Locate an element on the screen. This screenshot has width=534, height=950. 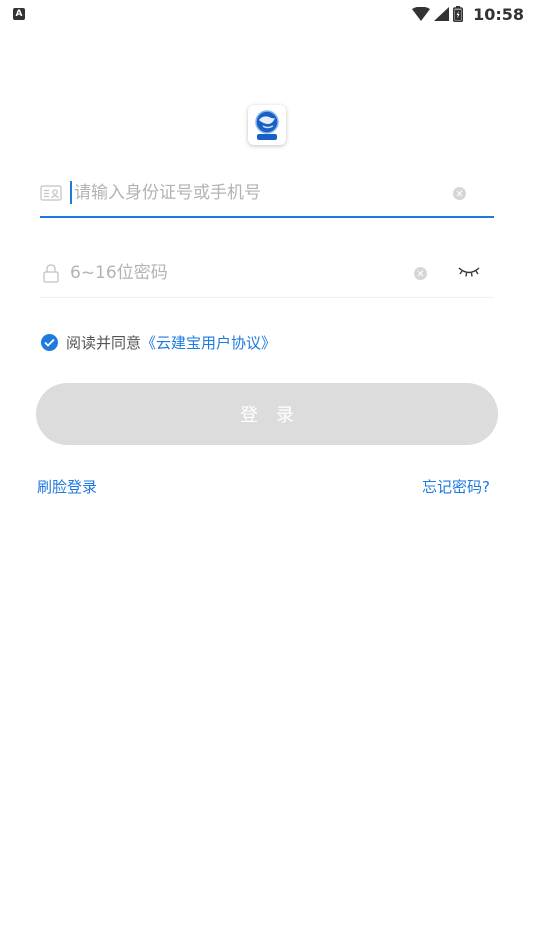
agreement-checkbox is located at coordinates (49, 342).